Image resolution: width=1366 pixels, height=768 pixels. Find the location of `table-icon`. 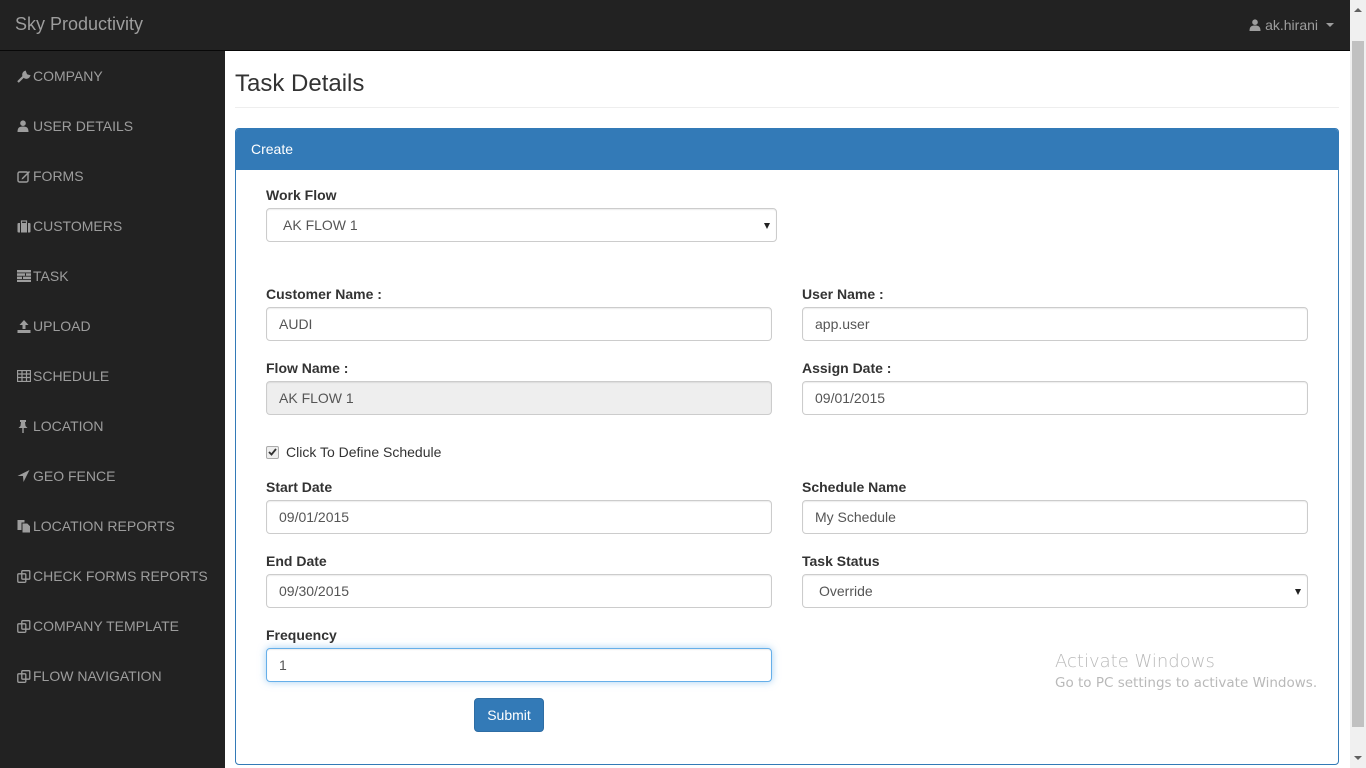

table-icon is located at coordinates (24, 376).